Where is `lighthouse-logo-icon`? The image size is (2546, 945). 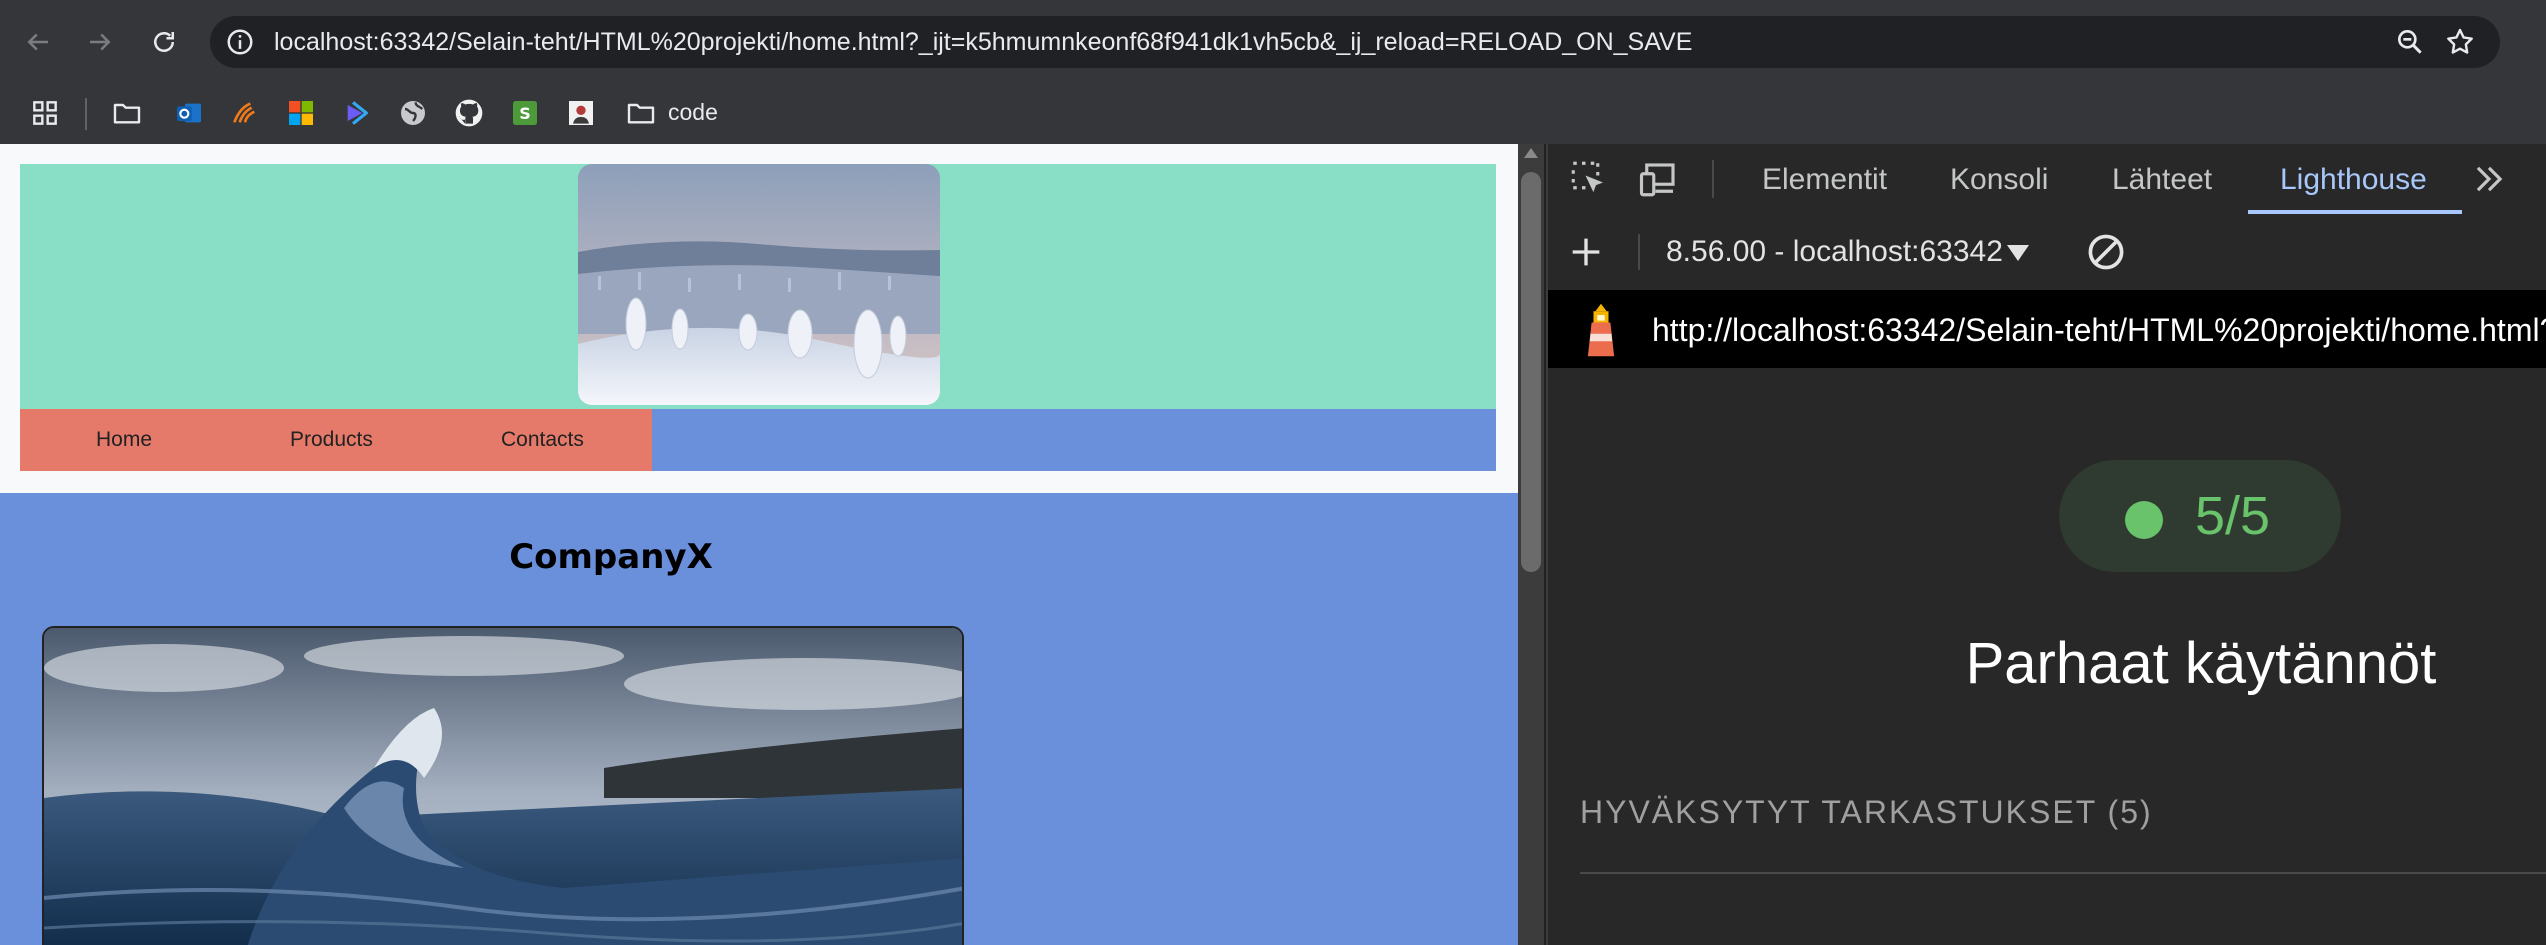 lighthouse-logo-icon is located at coordinates (1601, 330).